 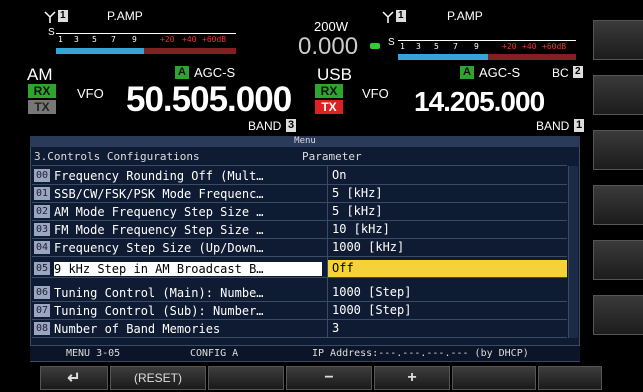 What do you see at coordinates (329, 107) in the screenshot?
I see `tx-indicator-sub: TX` at bounding box center [329, 107].